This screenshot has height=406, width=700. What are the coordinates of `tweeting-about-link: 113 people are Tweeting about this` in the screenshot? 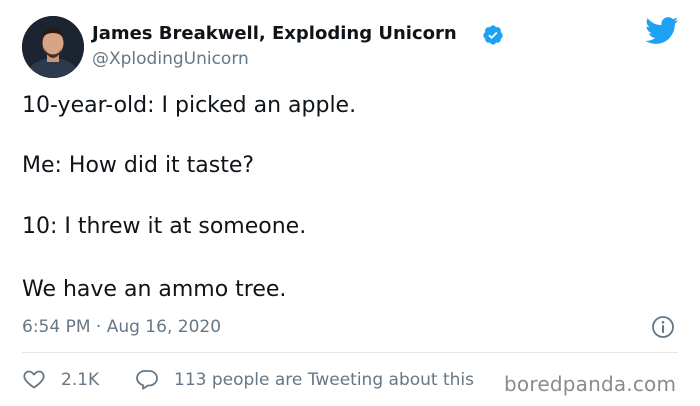 It's located at (324, 380).